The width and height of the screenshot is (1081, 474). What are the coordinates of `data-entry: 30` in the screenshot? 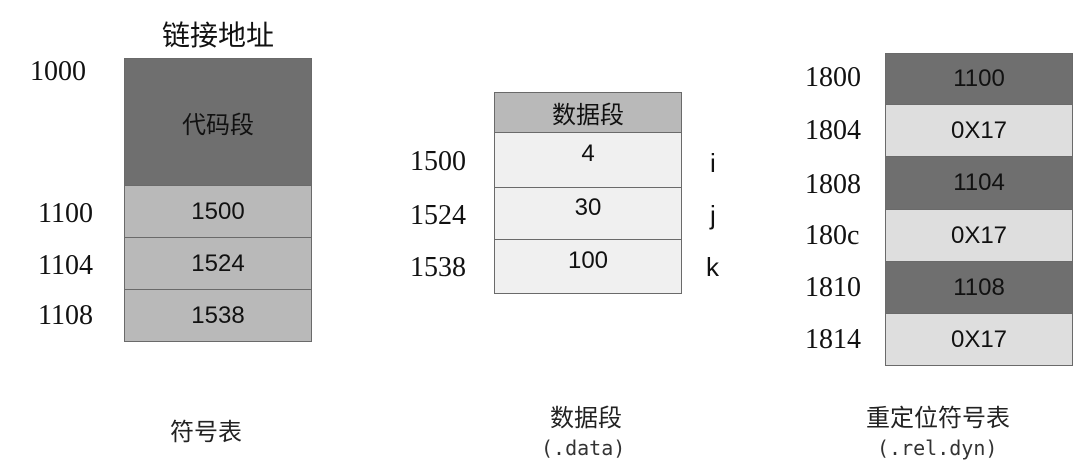 It's located at (588, 214).